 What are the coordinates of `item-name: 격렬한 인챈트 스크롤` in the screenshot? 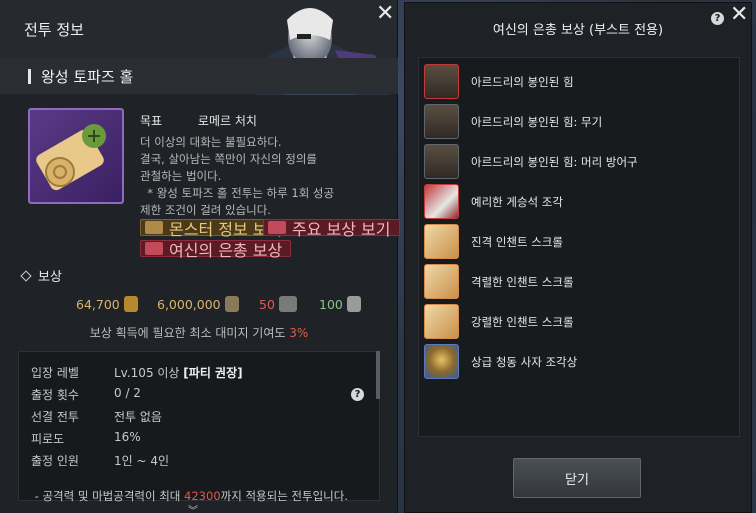 It's located at (522, 281).